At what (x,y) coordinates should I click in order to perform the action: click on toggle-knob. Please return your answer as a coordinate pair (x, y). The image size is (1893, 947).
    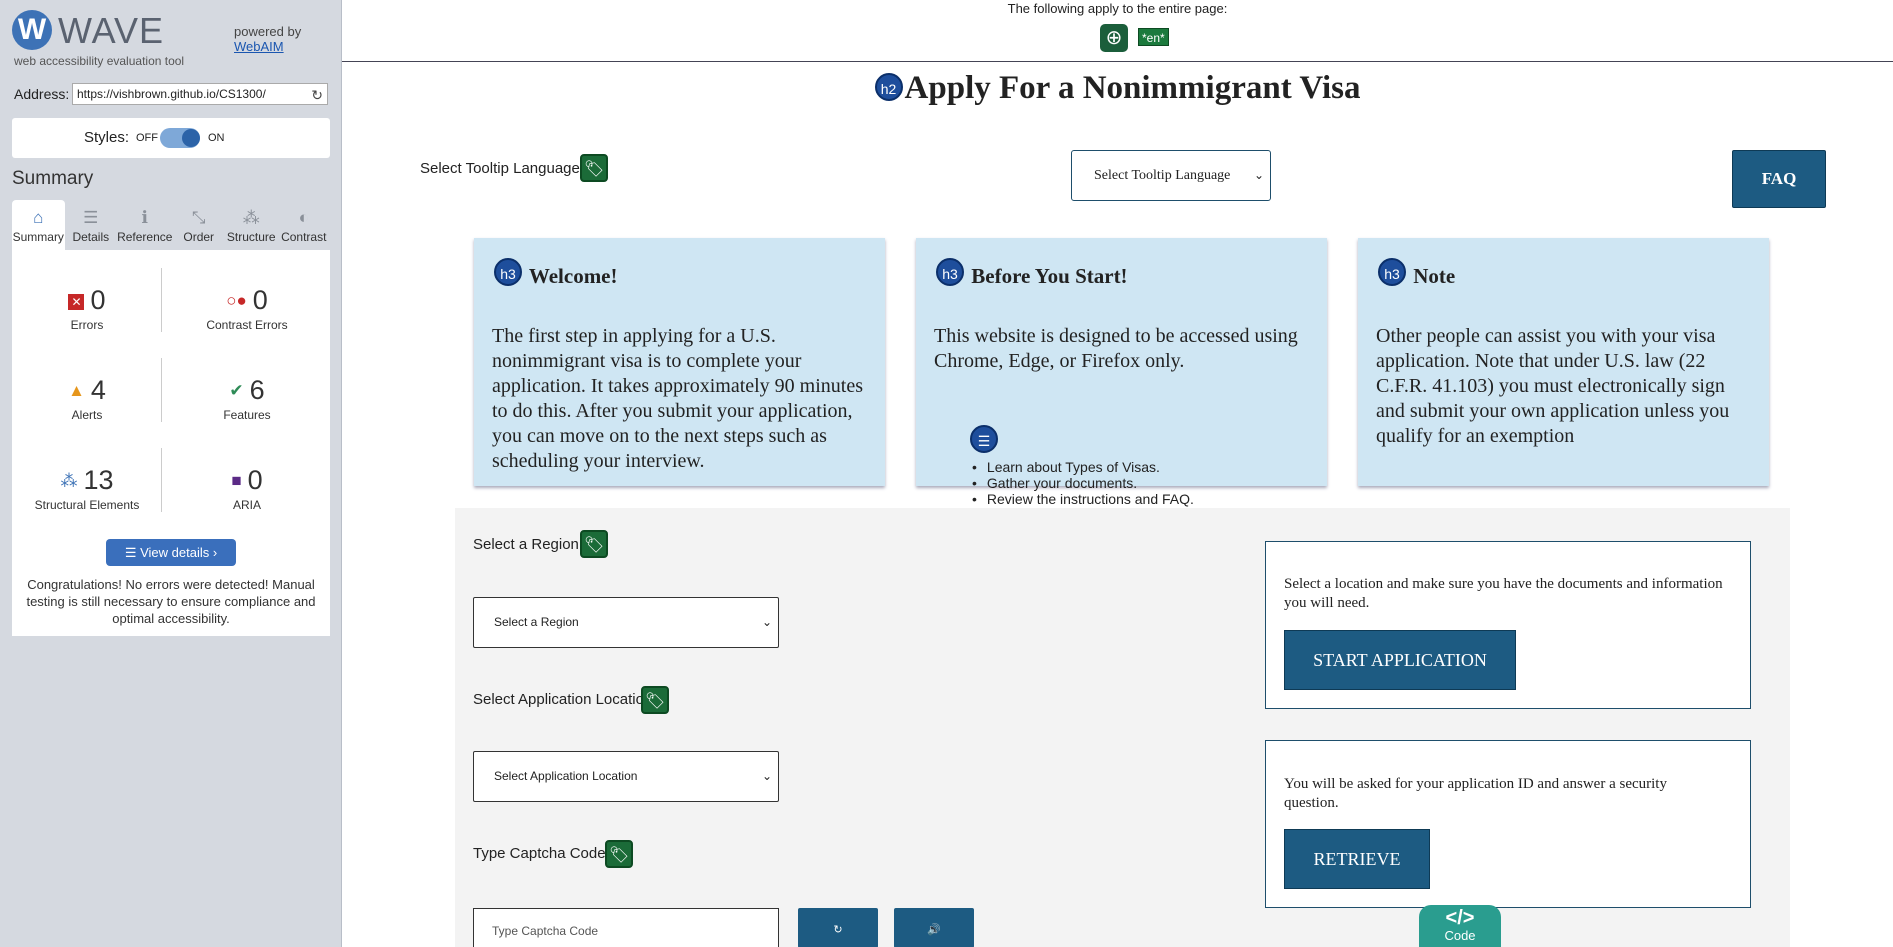
    Looking at the image, I should click on (191, 138).